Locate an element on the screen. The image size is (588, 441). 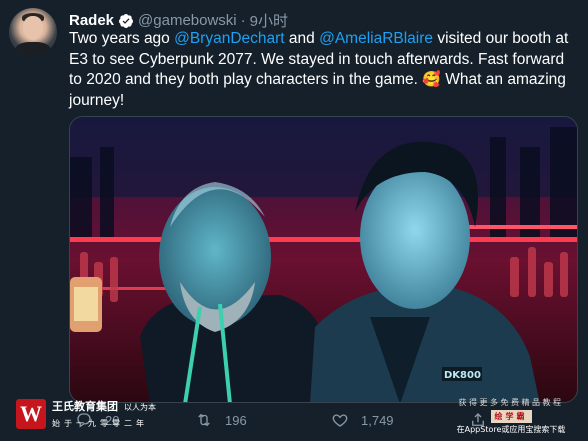
heart-icon is located at coordinates (340, 420).